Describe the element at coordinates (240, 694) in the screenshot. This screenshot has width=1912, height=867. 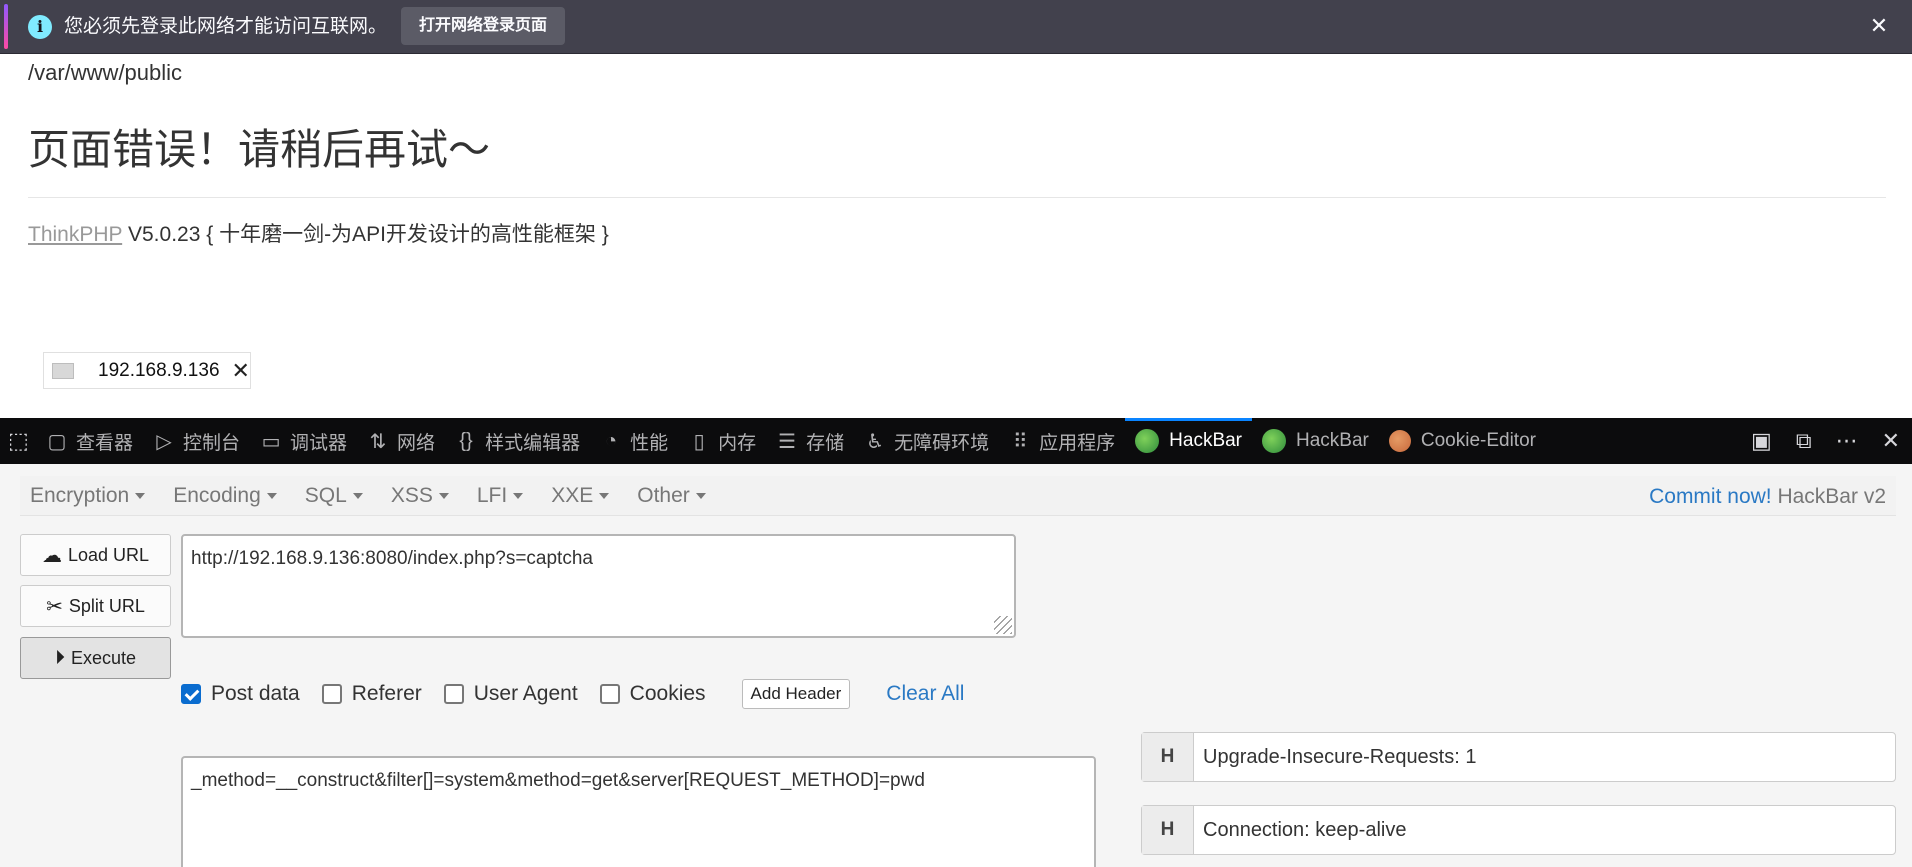
I see `post-data-checkbox: Post data` at that location.